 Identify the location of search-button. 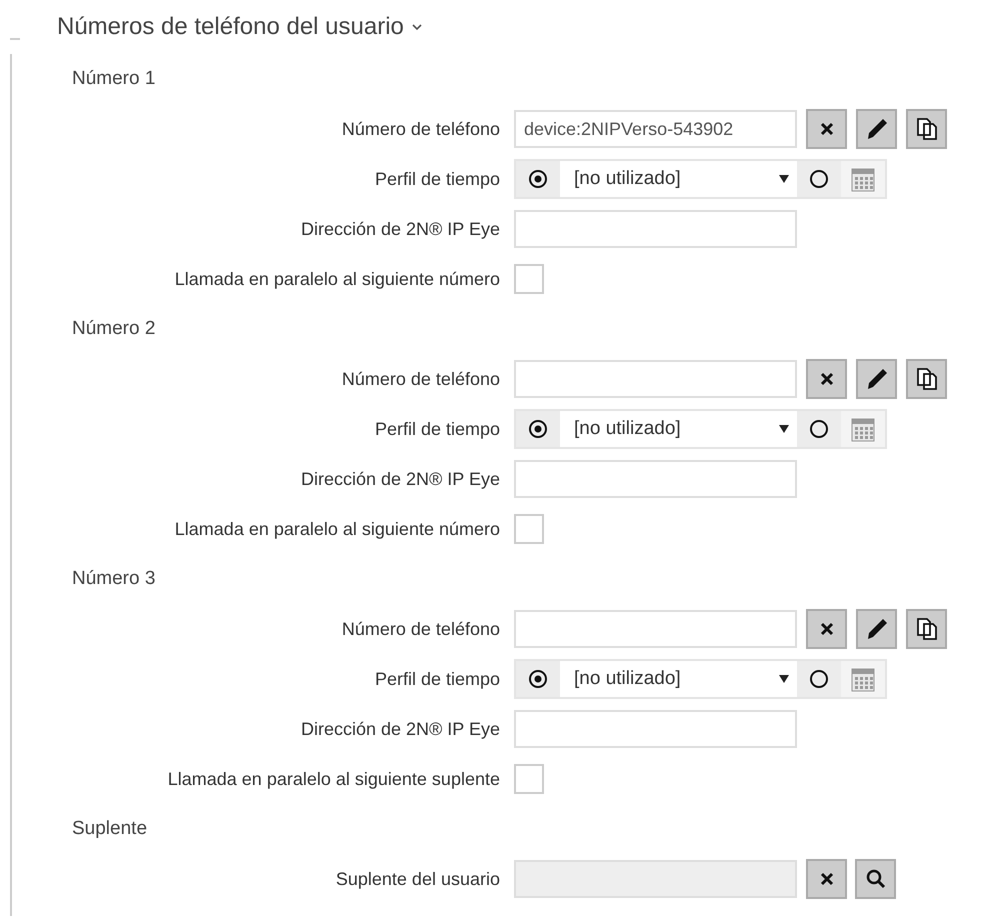
(875, 879).